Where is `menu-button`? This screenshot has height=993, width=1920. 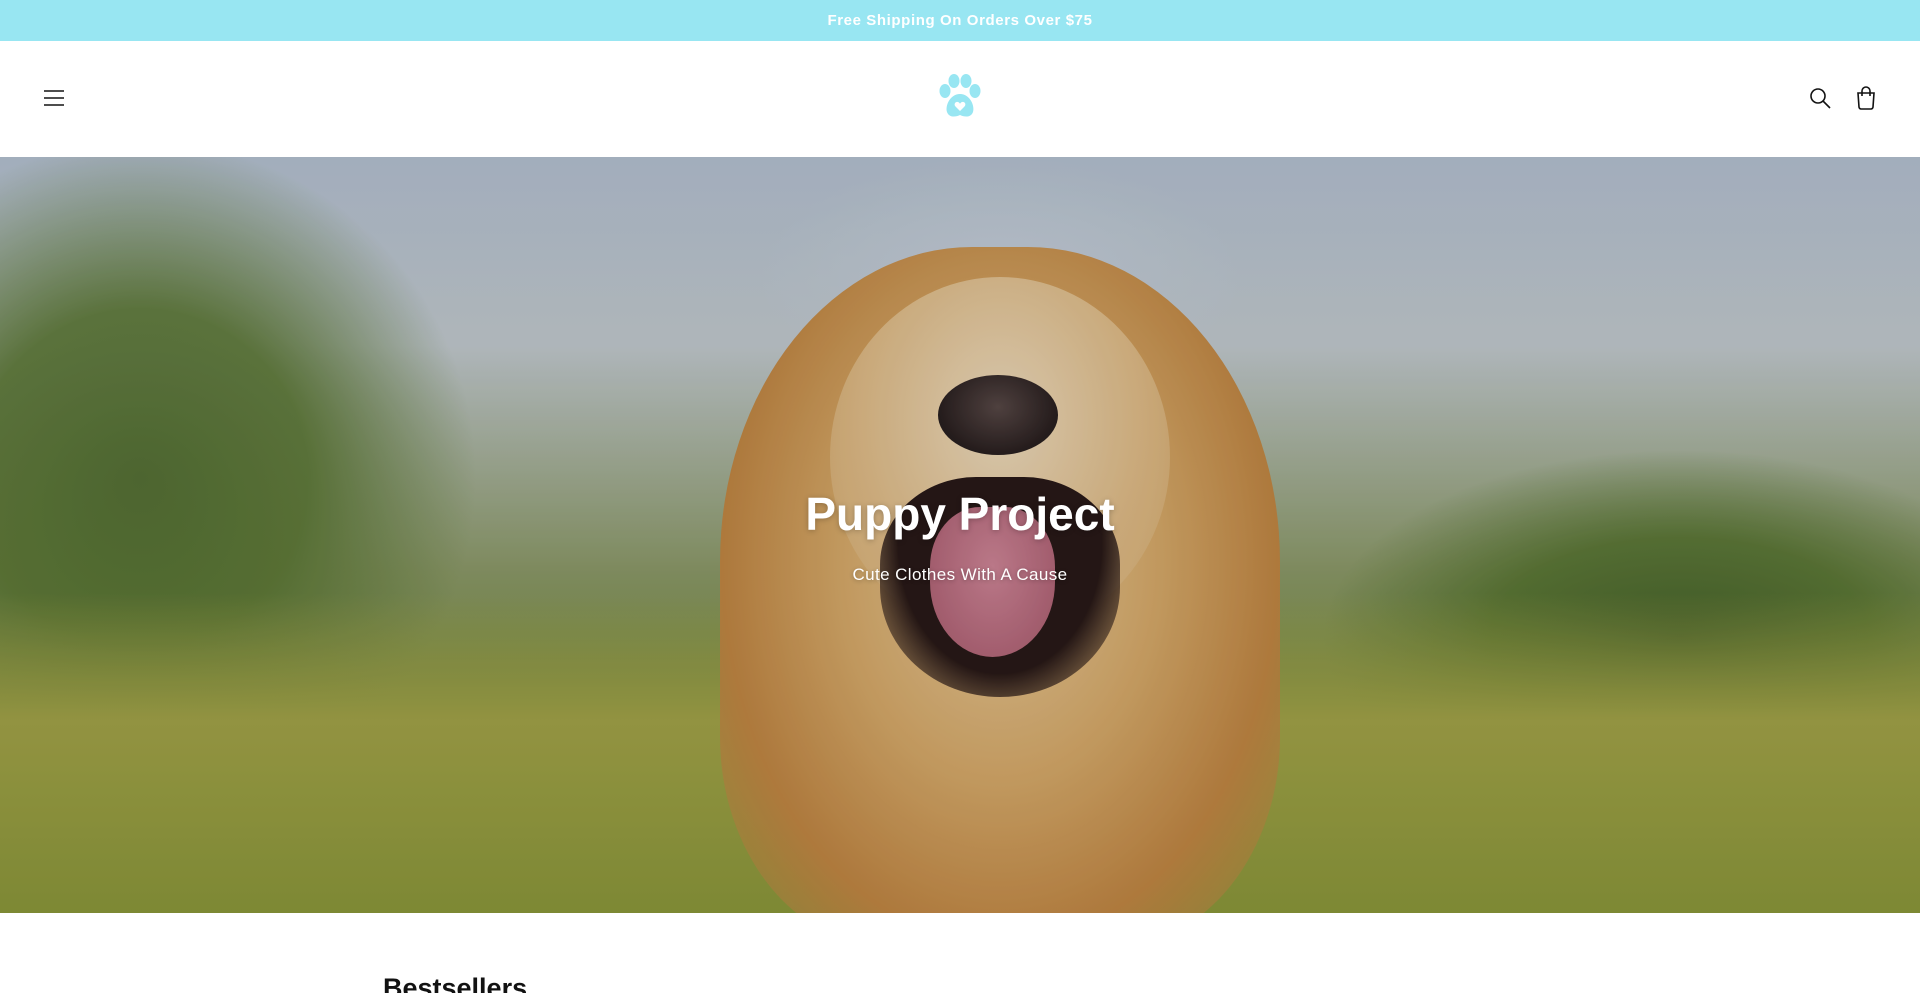
menu-button is located at coordinates (54, 99).